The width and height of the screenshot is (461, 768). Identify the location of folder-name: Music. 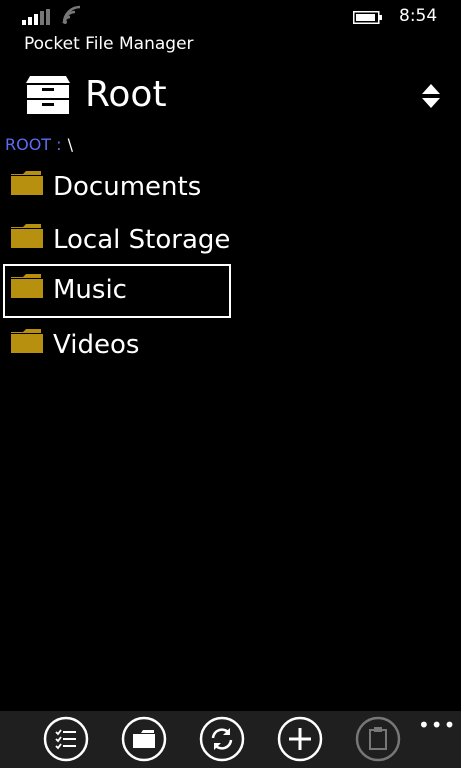
(90, 290).